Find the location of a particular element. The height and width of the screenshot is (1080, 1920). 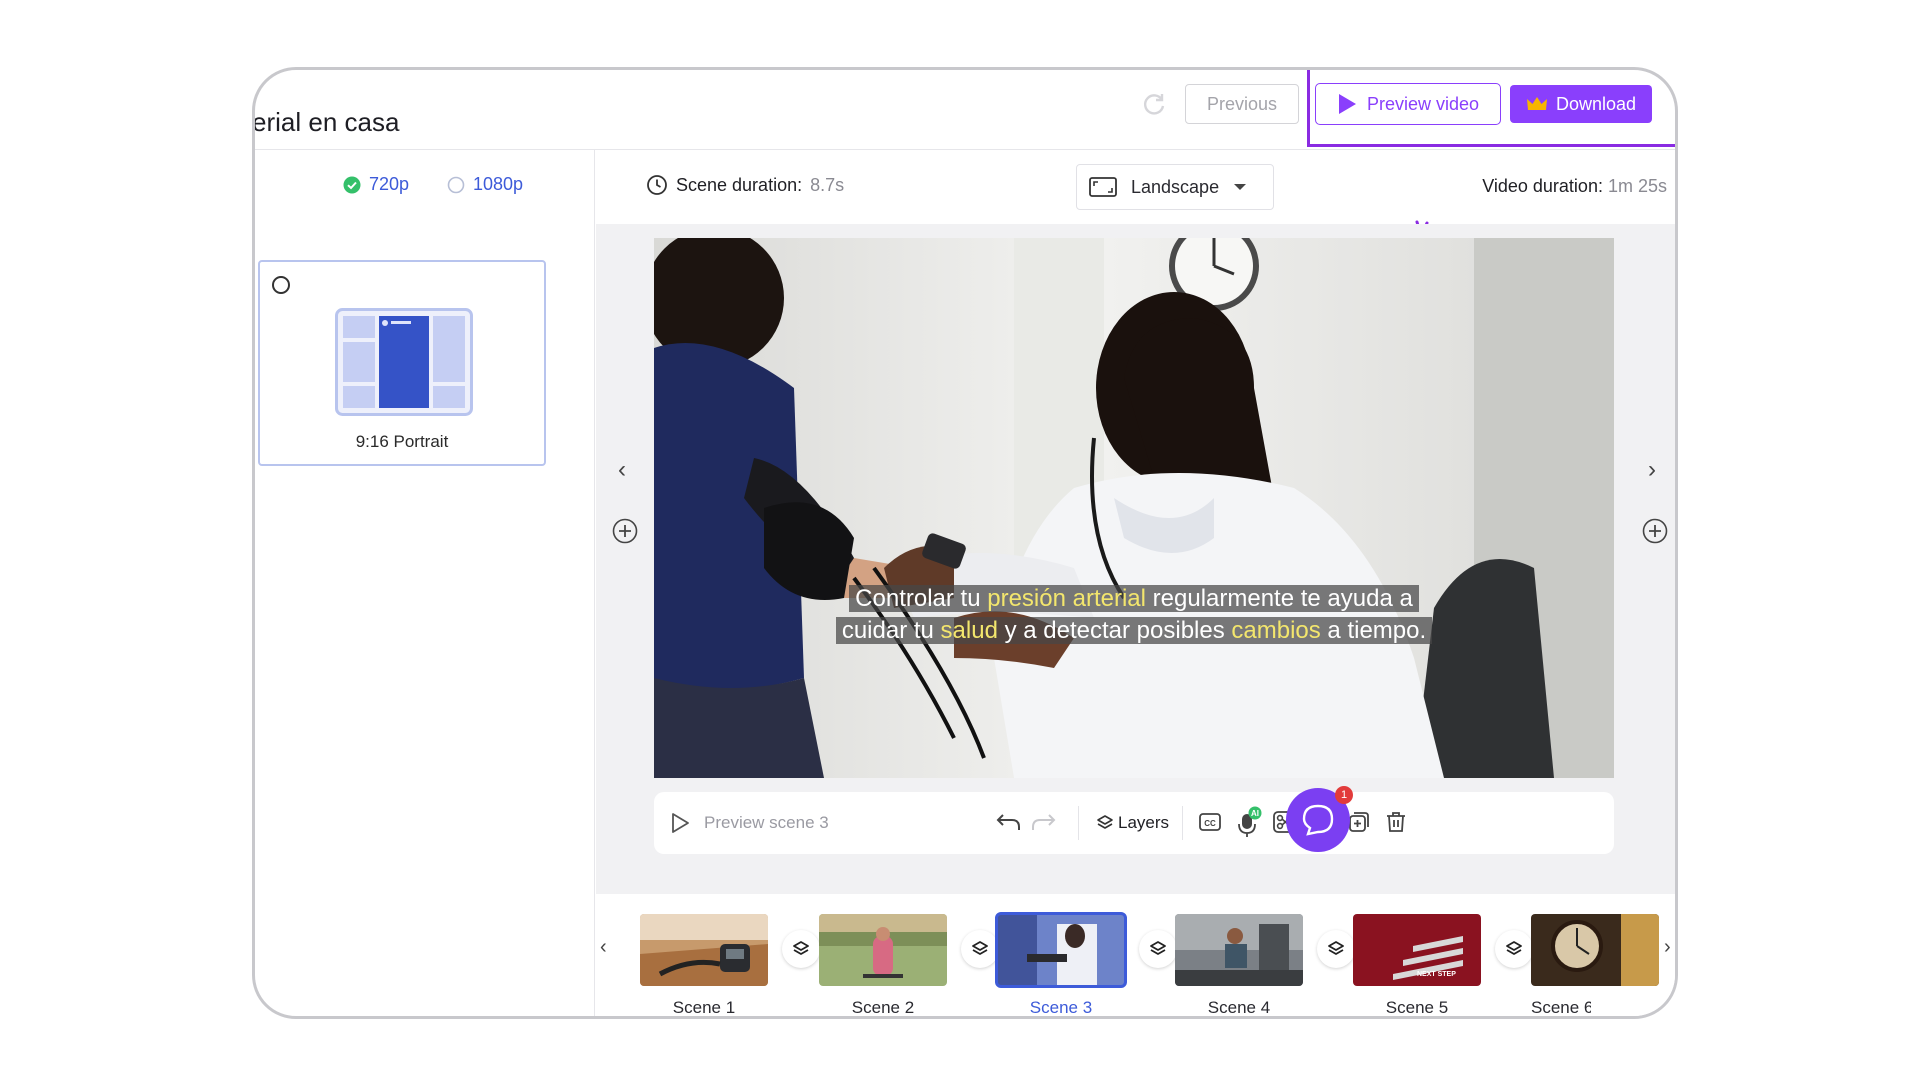

add-scene-before-icon is located at coordinates (625, 531).